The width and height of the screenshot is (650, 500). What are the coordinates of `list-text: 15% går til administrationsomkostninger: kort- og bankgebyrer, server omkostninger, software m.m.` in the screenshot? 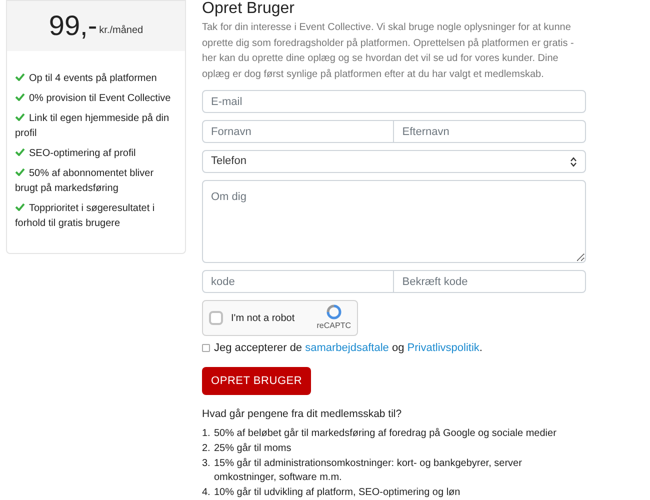 It's located at (368, 471).